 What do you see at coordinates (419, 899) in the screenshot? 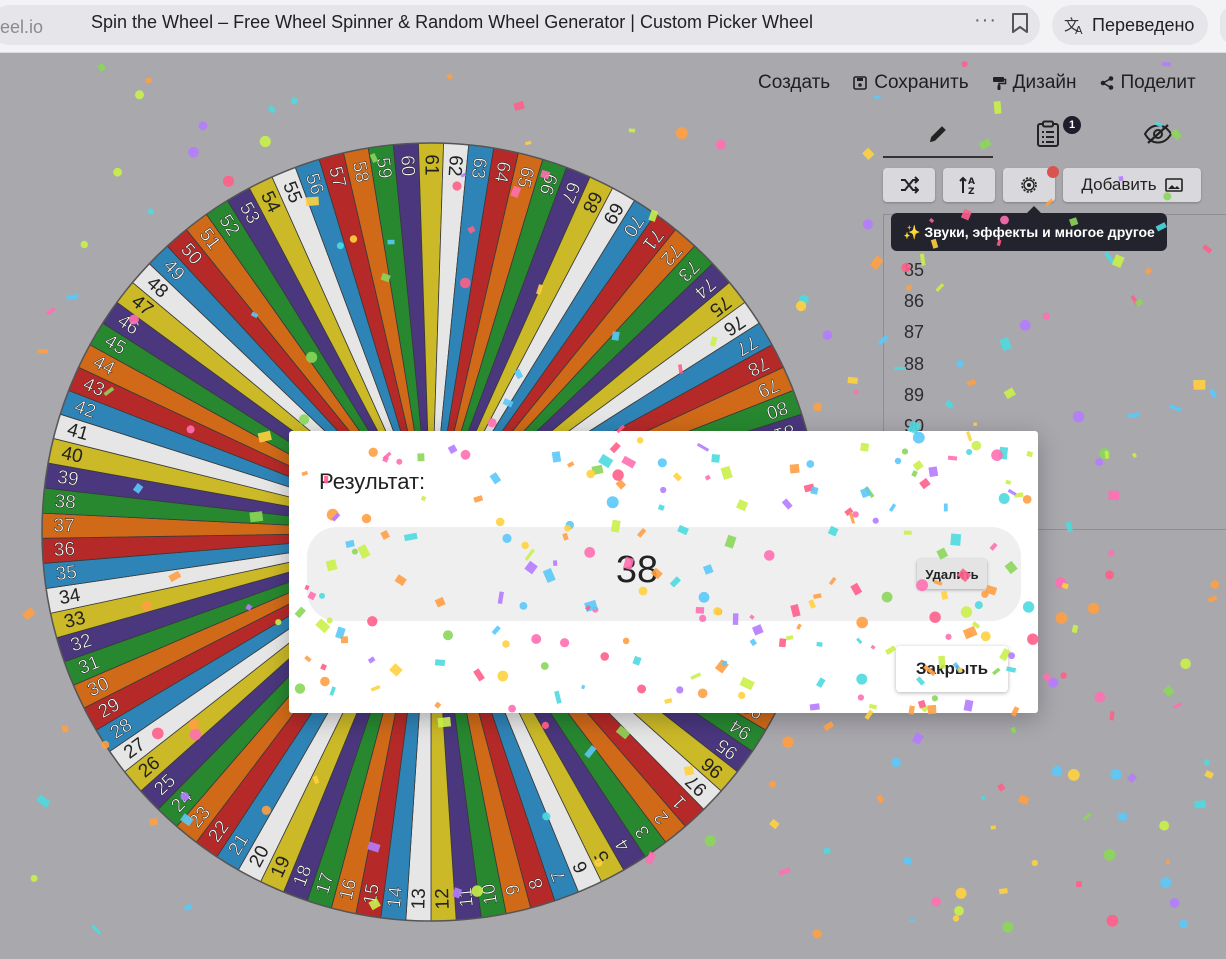
I see `wheel-segment-label: 13` at bounding box center [419, 899].